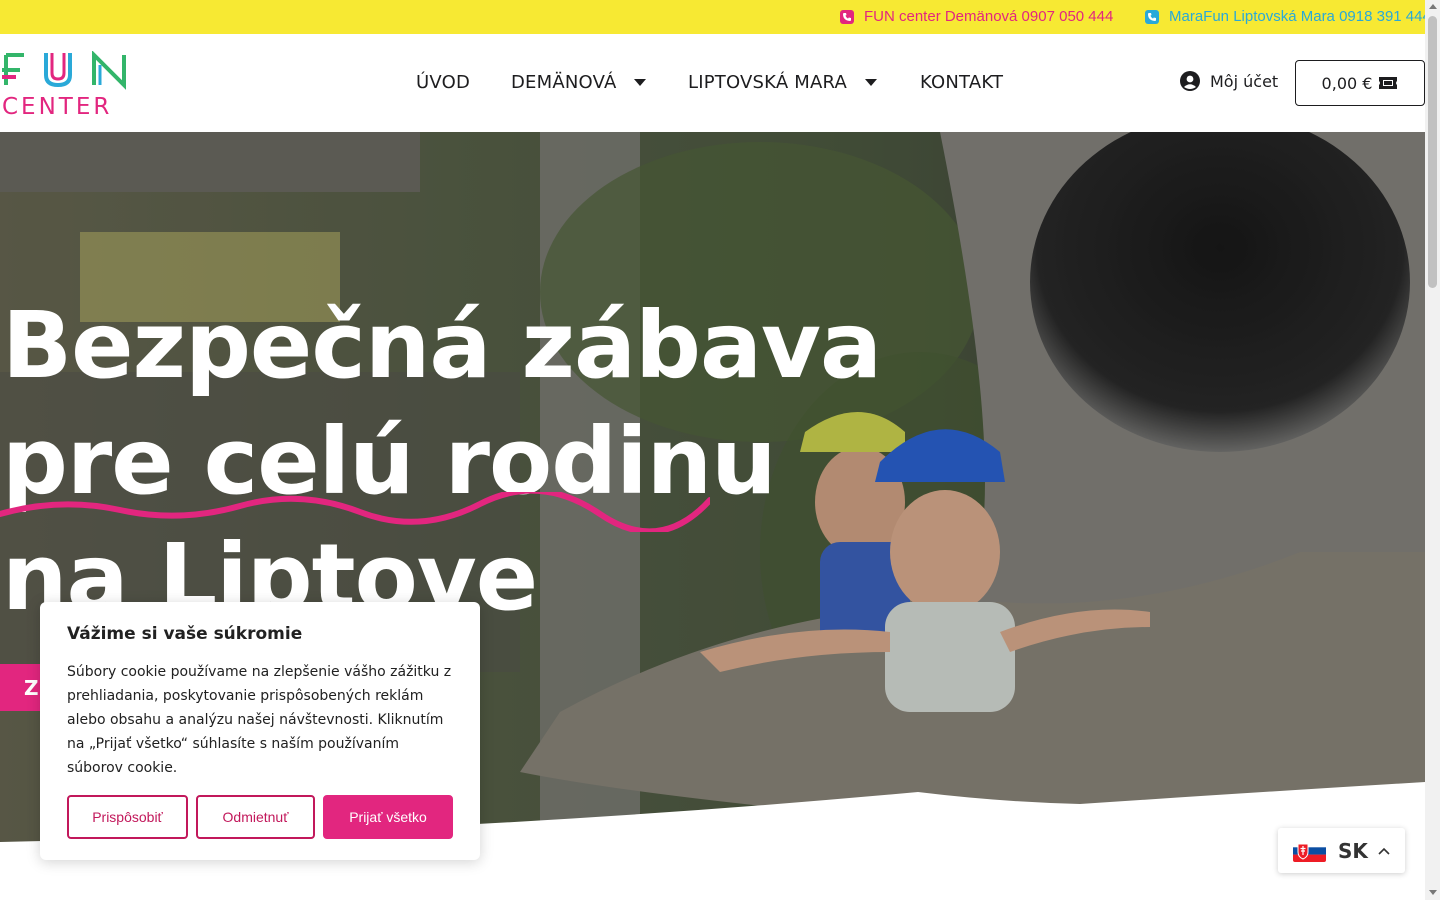  What do you see at coordinates (31, 688) in the screenshot?
I see `hero-cta-label: Z` at bounding box center [31, 688].